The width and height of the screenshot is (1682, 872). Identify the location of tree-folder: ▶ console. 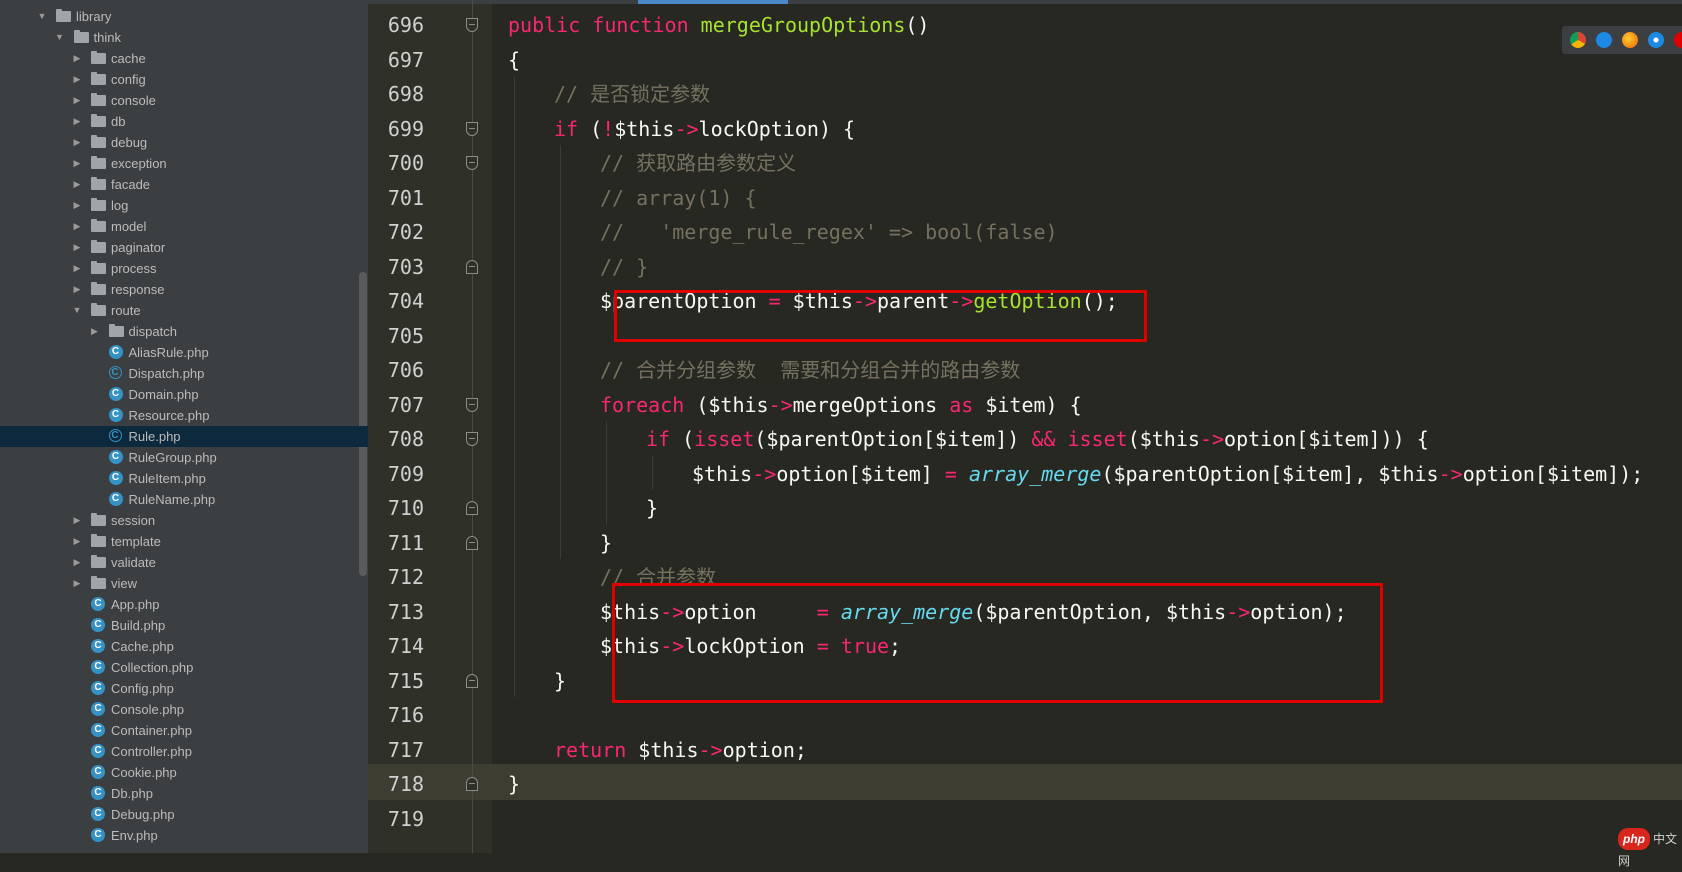
(184, 100).